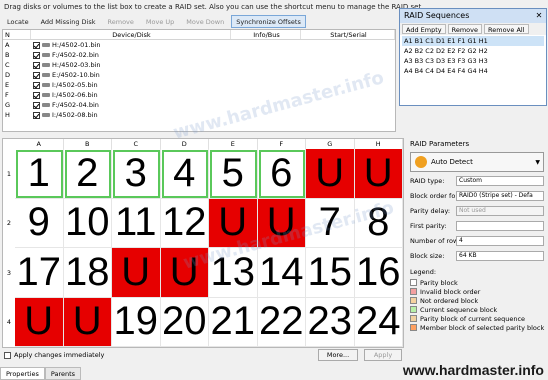 This screenshot has width=548, height=380. What do you see at coordinates (266, 75) in the screenshot?
I see `row-info` at bounding box center [266, 75].